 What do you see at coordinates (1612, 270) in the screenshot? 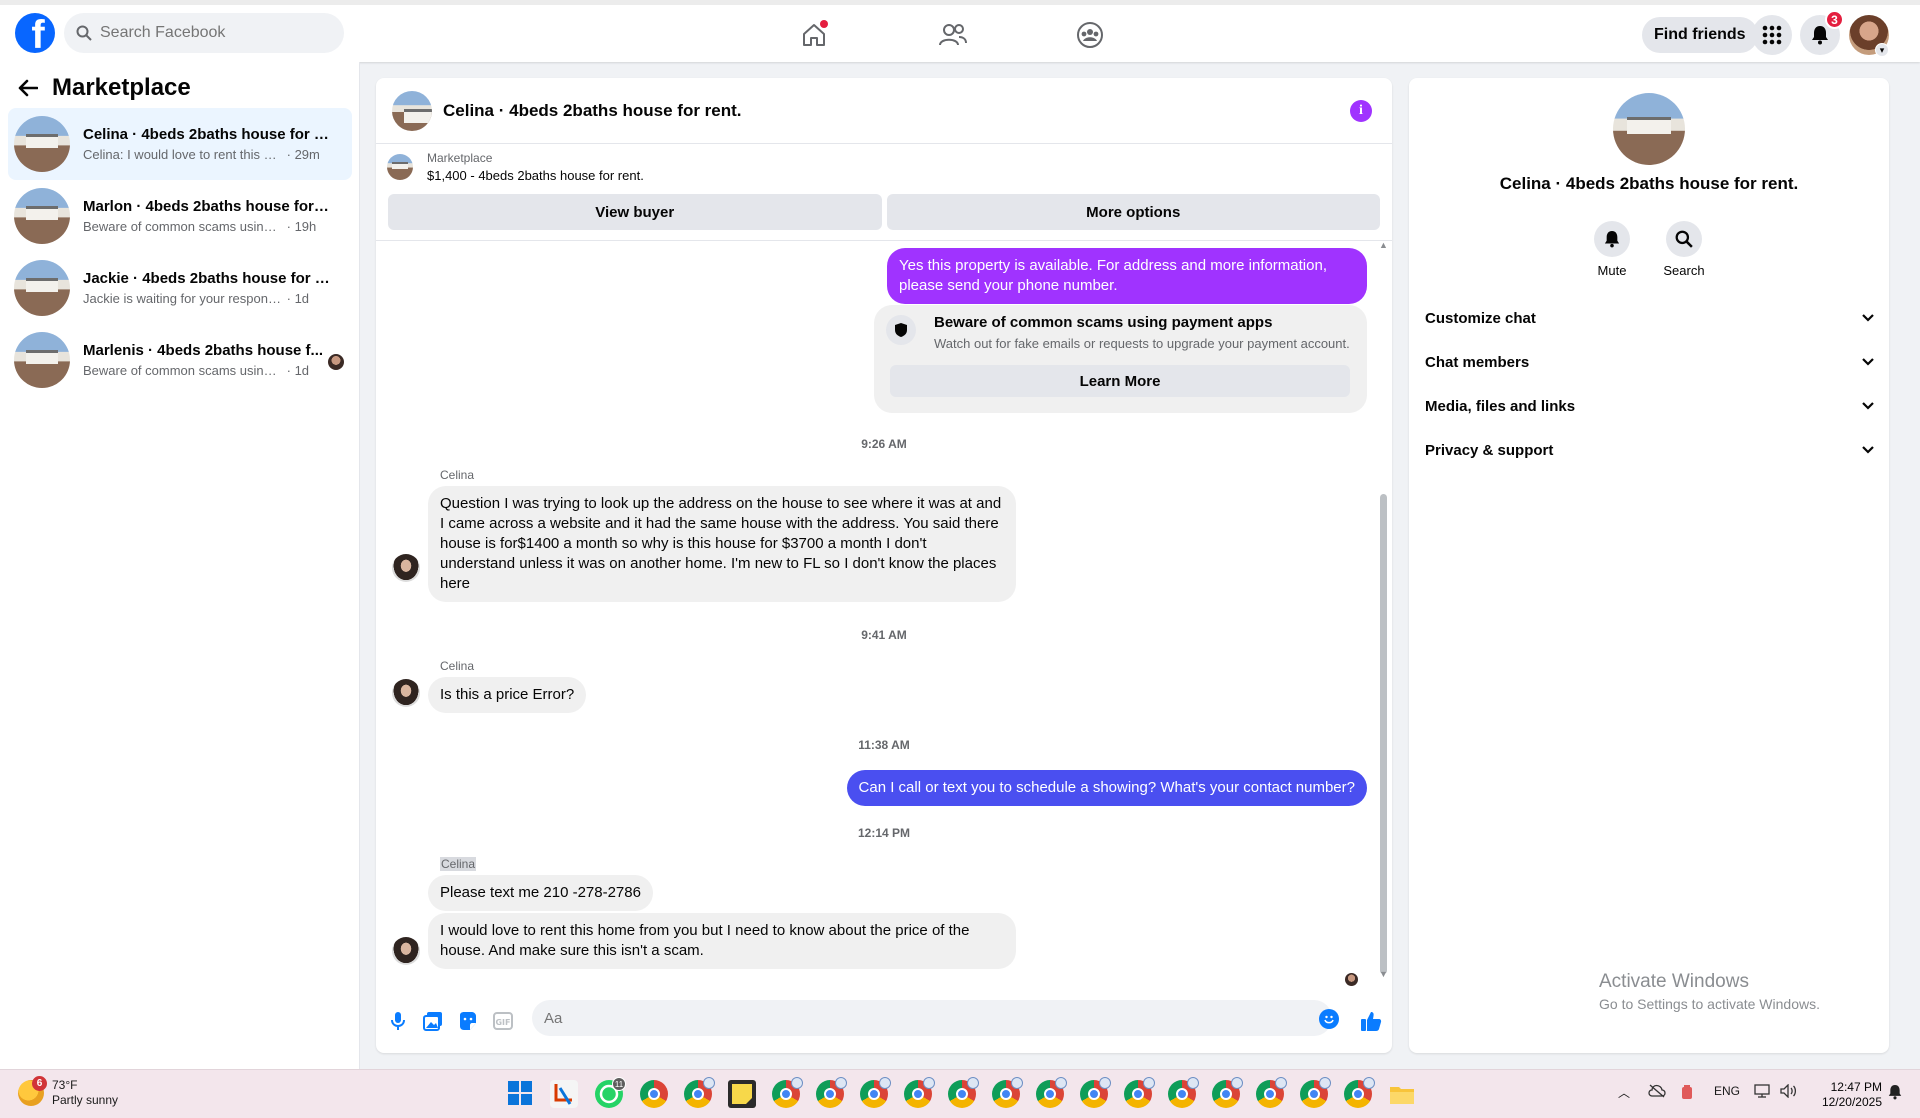
I see `mute-label: Mute` at bounding box center [1612, 270].